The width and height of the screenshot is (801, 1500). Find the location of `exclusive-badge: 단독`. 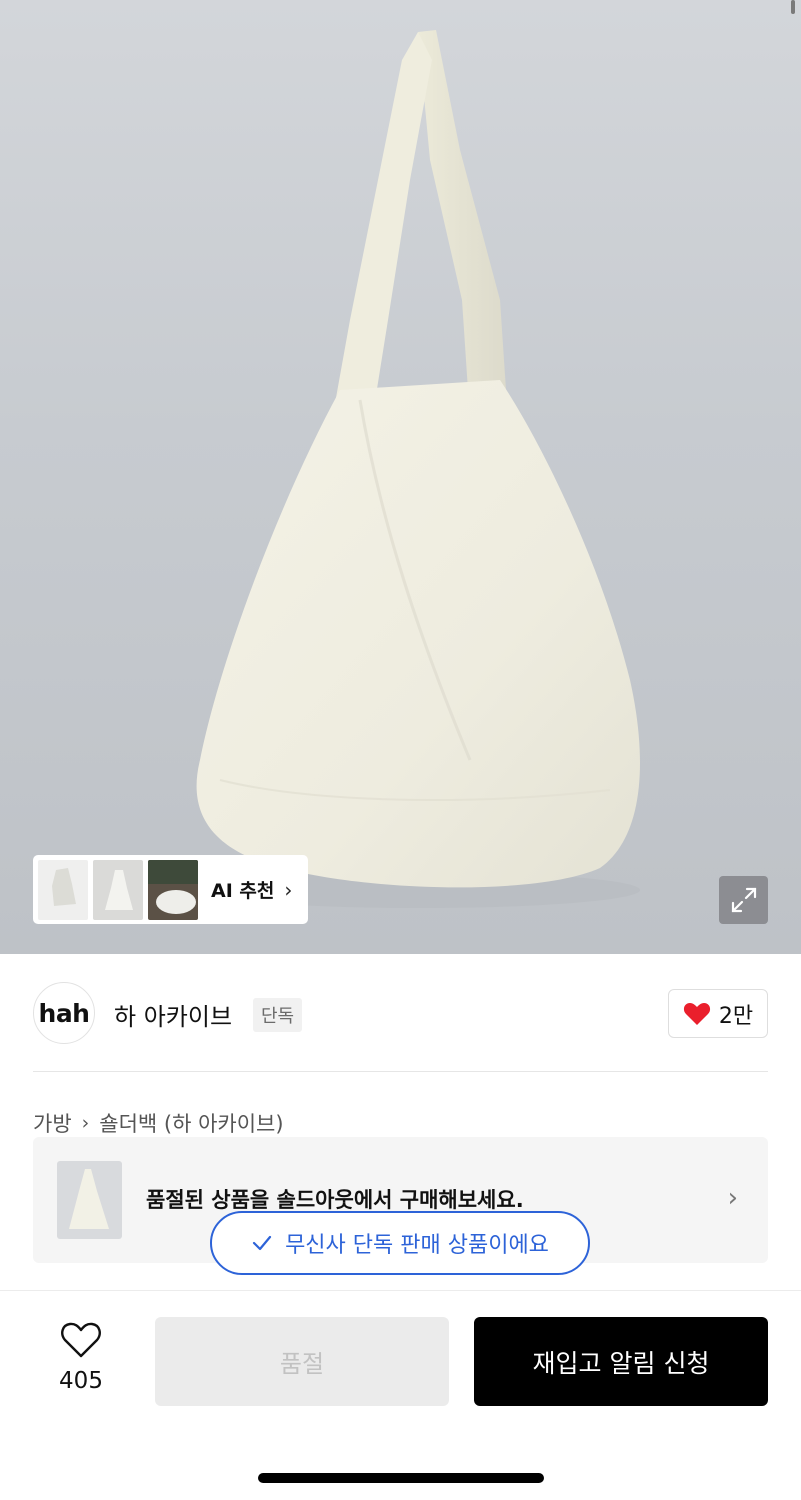

exclusive-badge: 단독 is located at coordinates (278, 1015).